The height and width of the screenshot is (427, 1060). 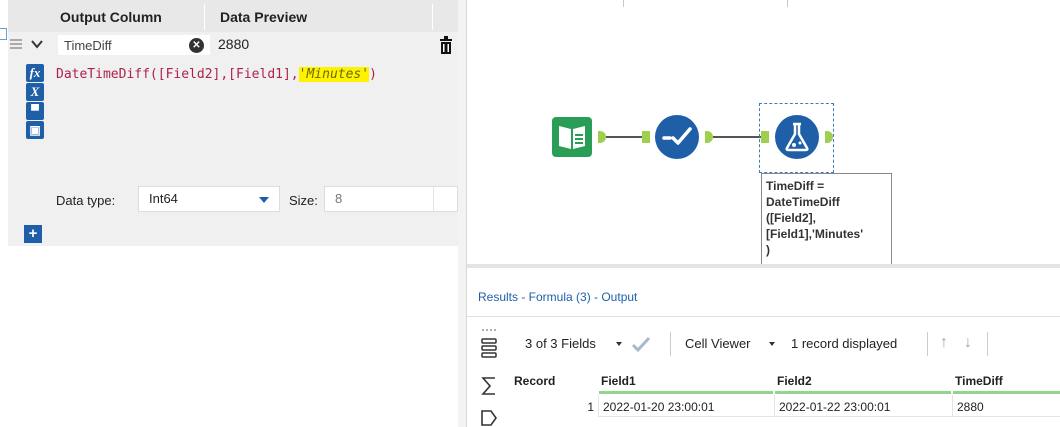 What do you see at coordinates (489, 386) in the screenshot?
I see `summary-icon` at bounding box center [489, 386].